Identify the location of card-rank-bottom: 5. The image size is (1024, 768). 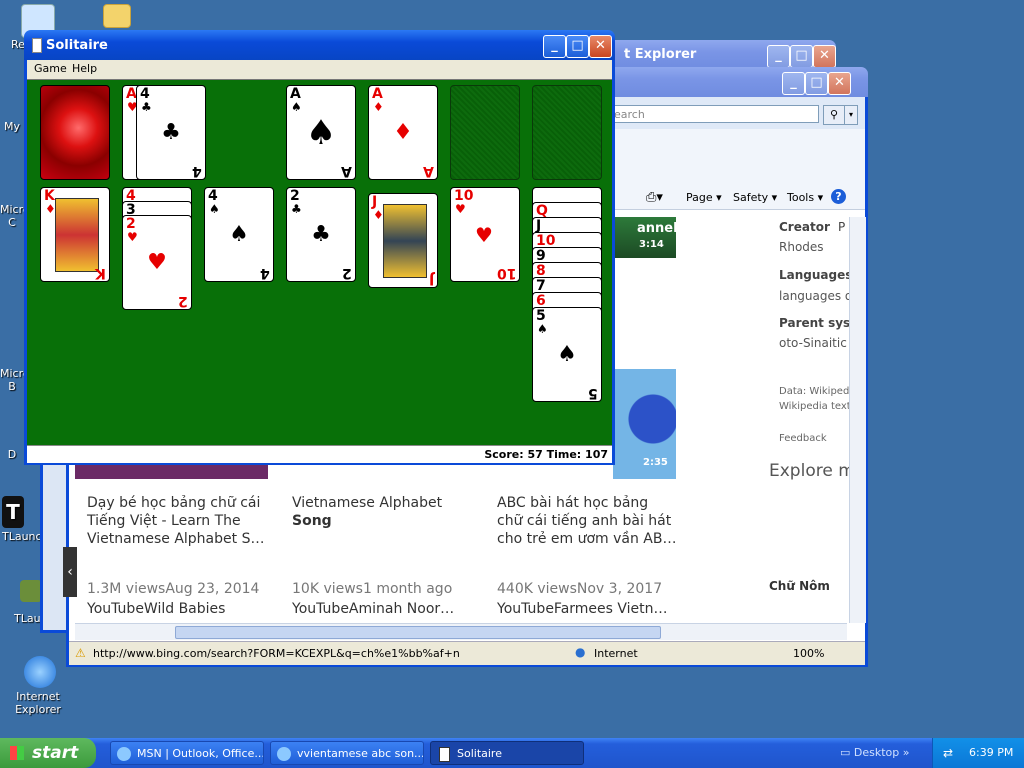
(593, 393).